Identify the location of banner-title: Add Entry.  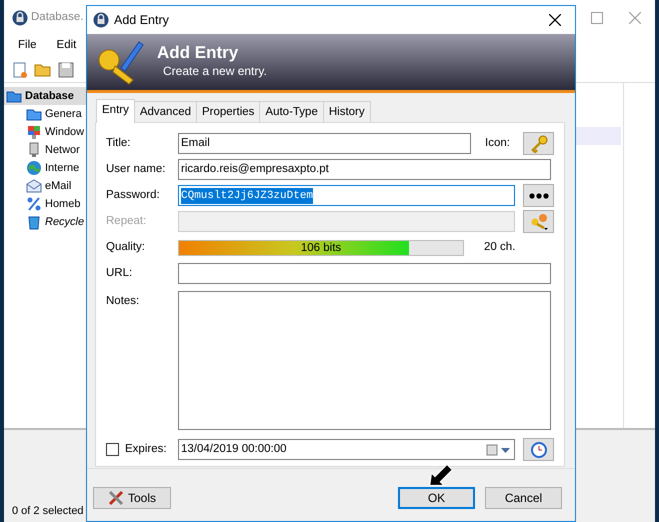
(198, 53).